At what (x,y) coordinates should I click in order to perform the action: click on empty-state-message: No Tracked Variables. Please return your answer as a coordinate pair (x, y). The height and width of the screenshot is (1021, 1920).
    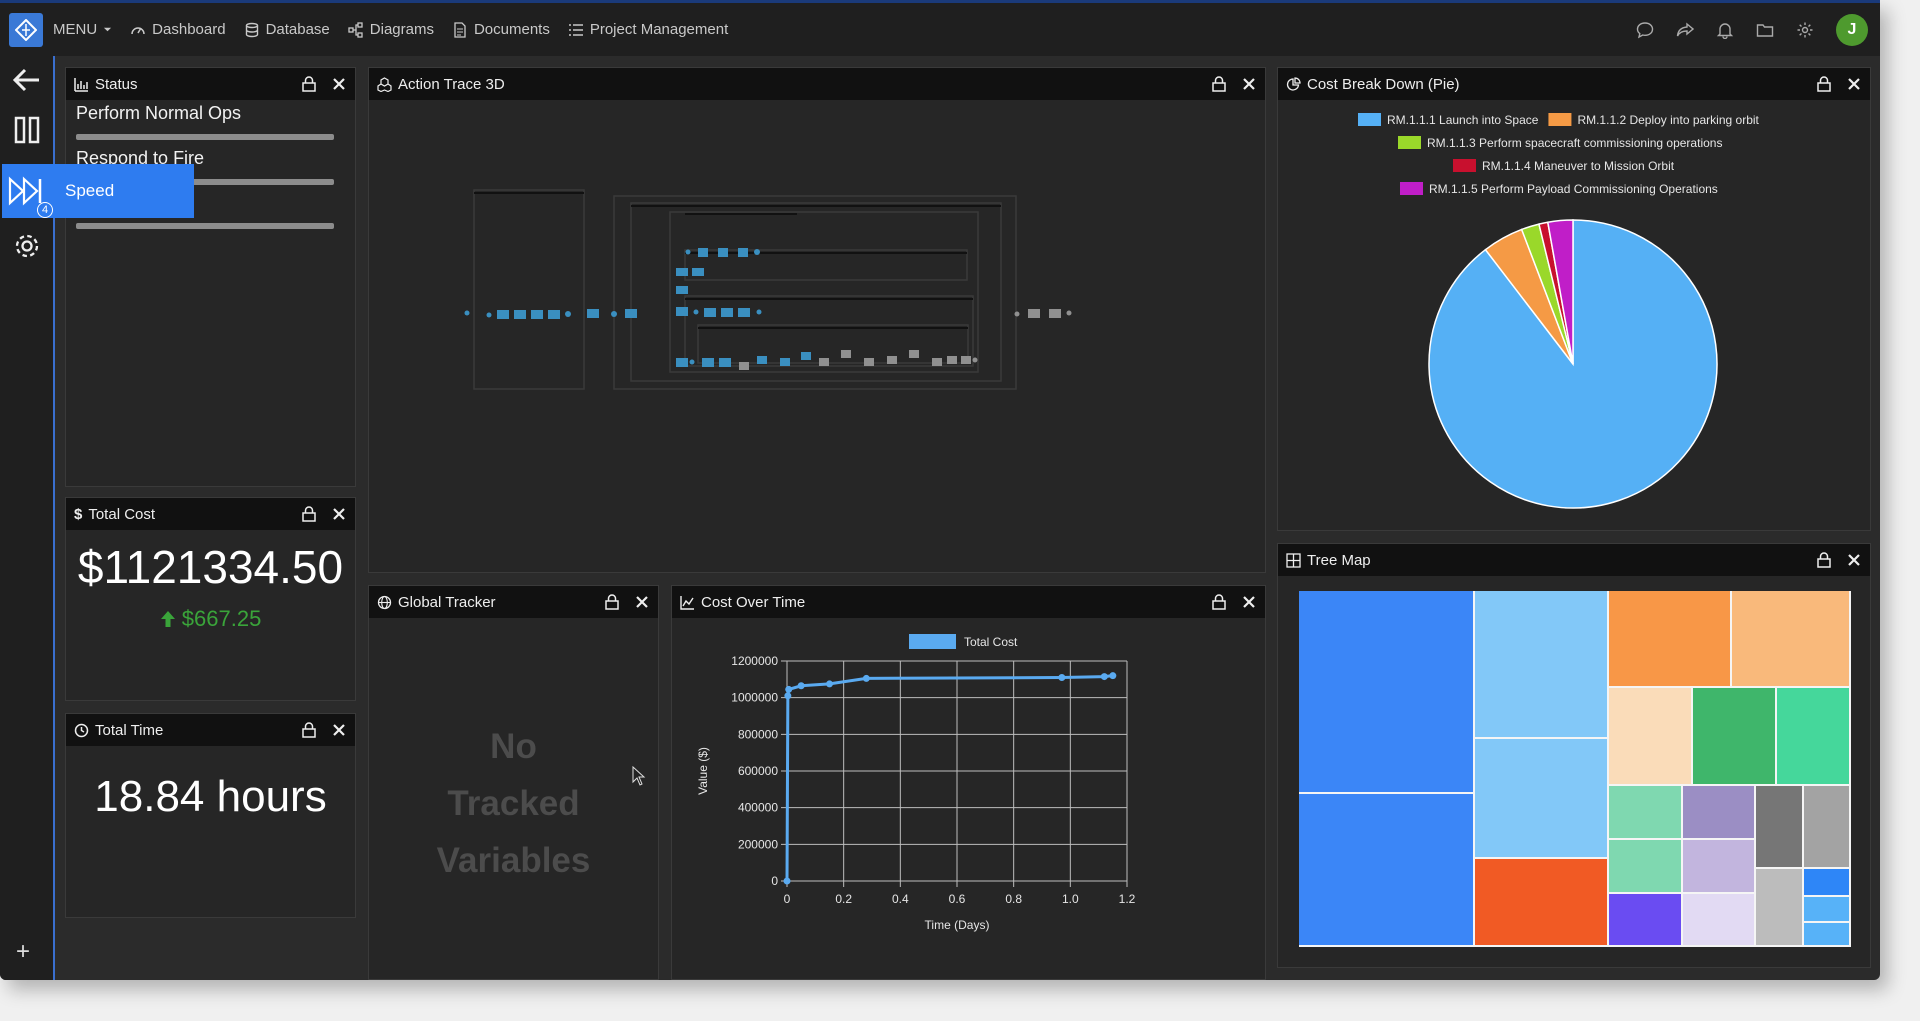
    Looking at the image, I should click on (513, 803).